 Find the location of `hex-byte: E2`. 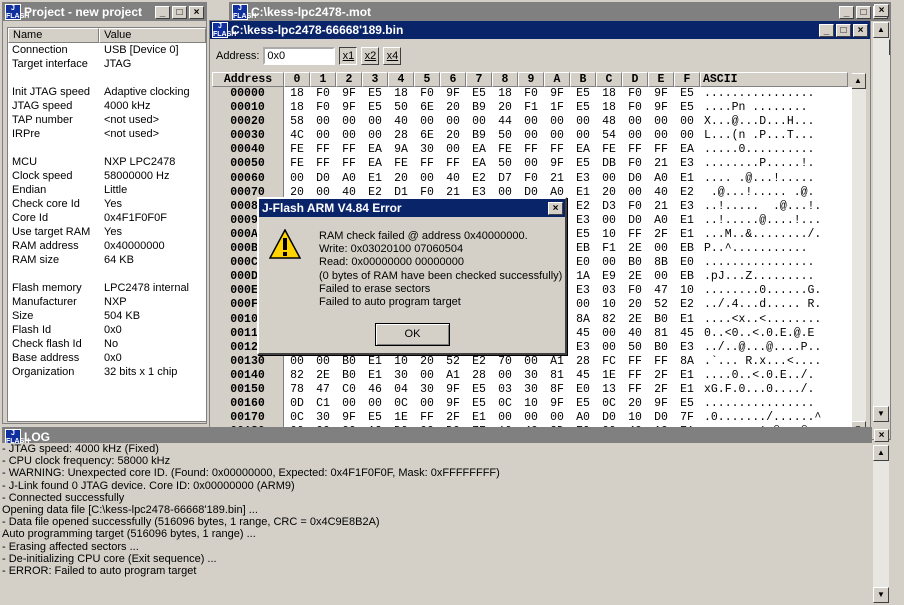

hex-byte: E2 is located at coordinates (687, 193).